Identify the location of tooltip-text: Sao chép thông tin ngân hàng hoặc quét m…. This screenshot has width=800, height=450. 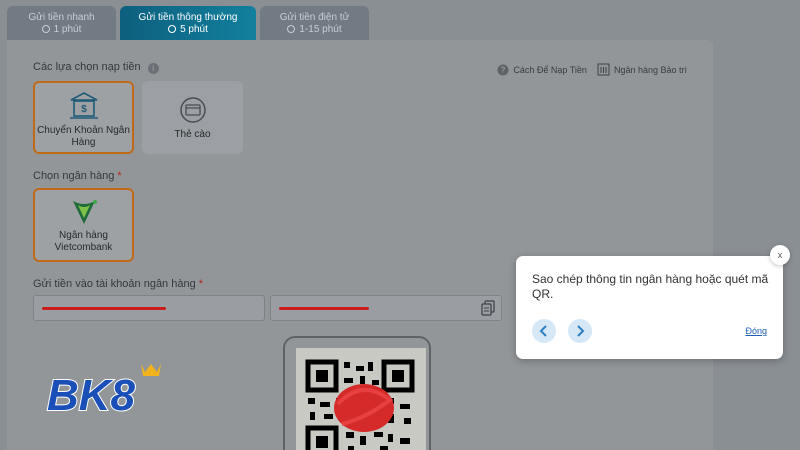
(650, 286).